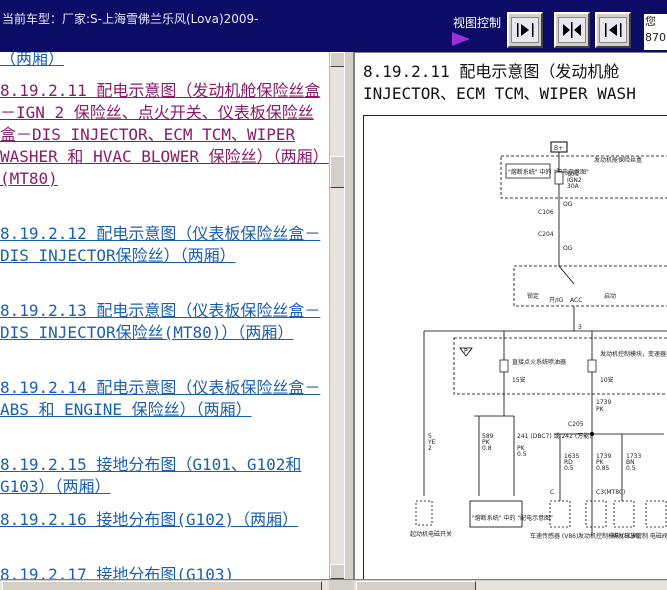 The height and width of the screenshot is (590, 667). Describe the element at coordinates (510, 585) in the screenshot. I see `content-horizontal-scrollbar` at that location.